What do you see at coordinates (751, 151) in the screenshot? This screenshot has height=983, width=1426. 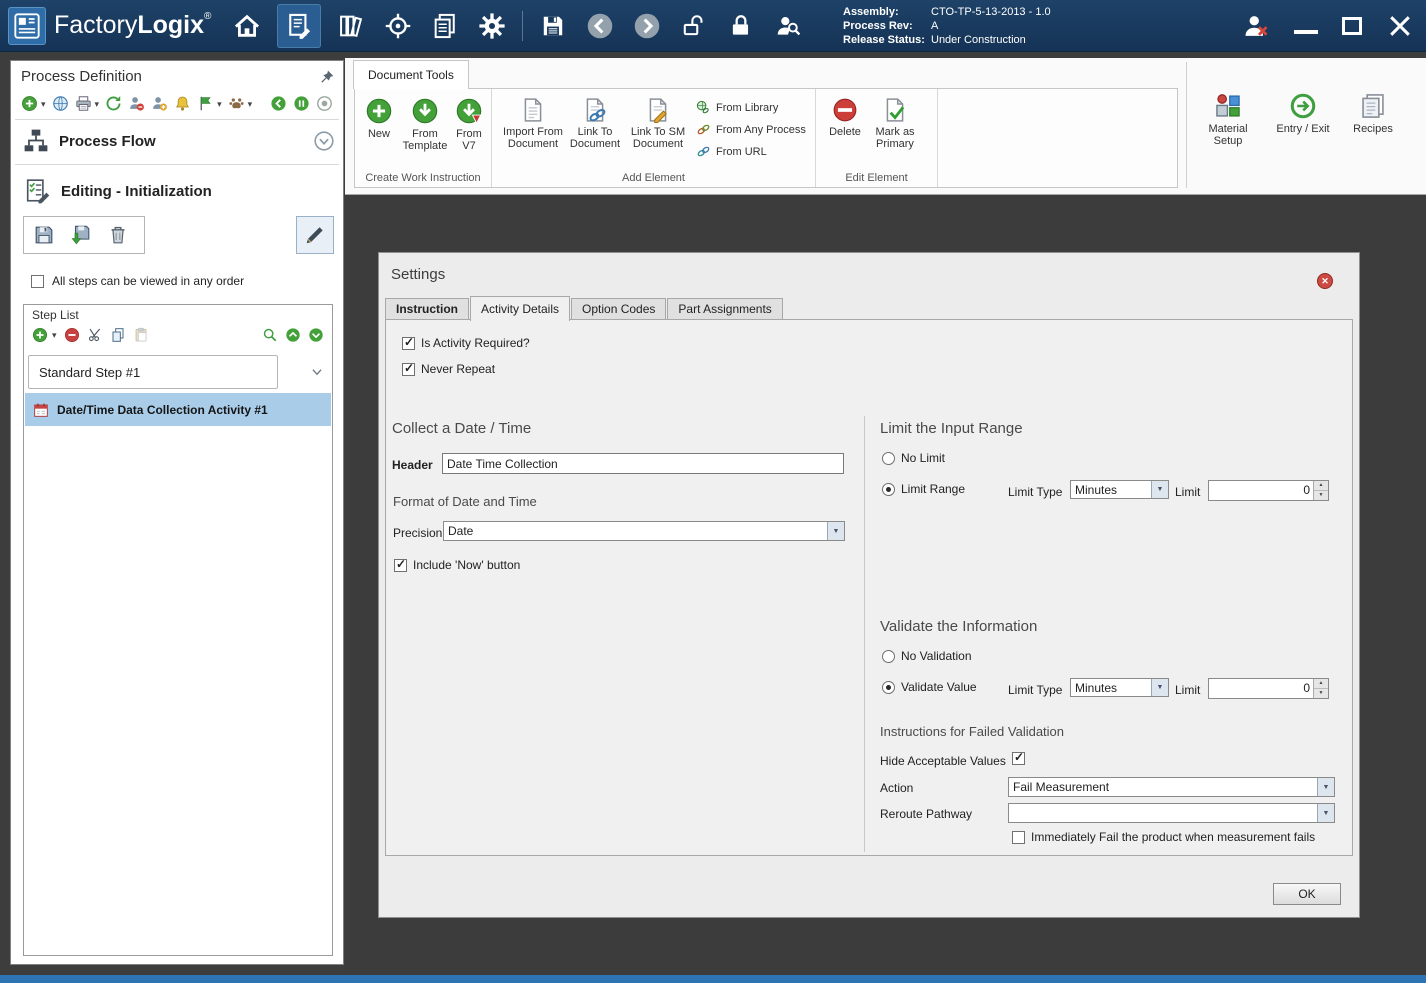 I see `from-url-button: From URL` at bounding box center [751, 151].